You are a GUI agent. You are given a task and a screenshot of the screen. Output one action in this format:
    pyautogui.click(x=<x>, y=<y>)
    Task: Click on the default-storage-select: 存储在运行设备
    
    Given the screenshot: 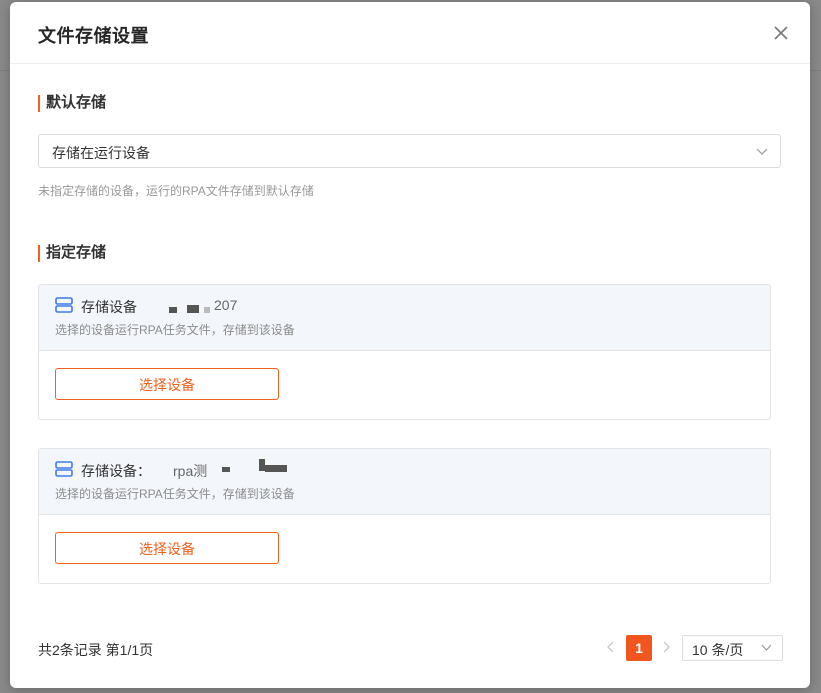 What is the action you would take?
    pyautogui.click(x=409, y=151)
    